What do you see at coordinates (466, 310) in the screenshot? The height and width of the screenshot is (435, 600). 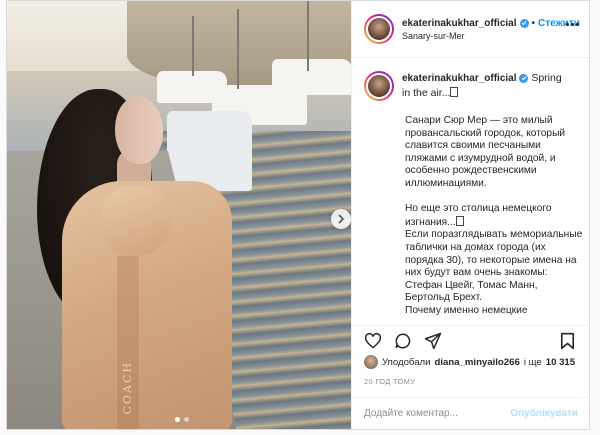 I see `caption-paragraph: Почему именно немецкие` at bounding box center [466, 310].